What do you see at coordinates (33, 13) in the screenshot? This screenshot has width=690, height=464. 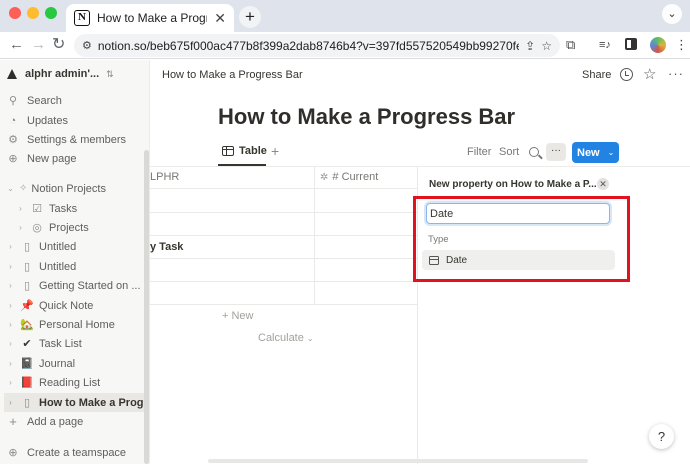 I see `window-minimize-button` at bounding box center [33, 13].